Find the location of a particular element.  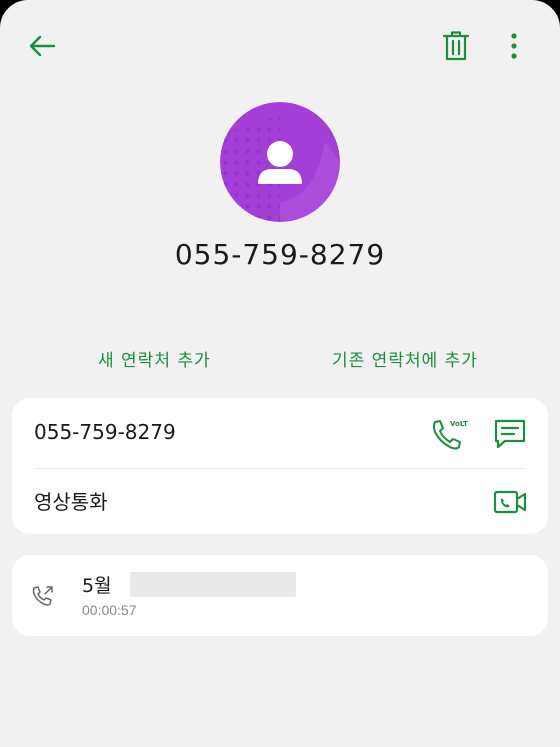

video-call-icon is located at coordinates (510, 502).